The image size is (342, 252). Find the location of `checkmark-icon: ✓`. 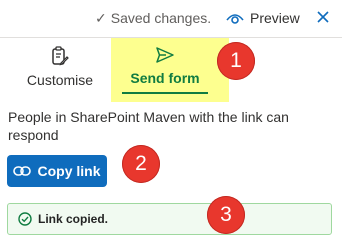

checkmark-icon: ✓ is located at coordinates (101, 18).